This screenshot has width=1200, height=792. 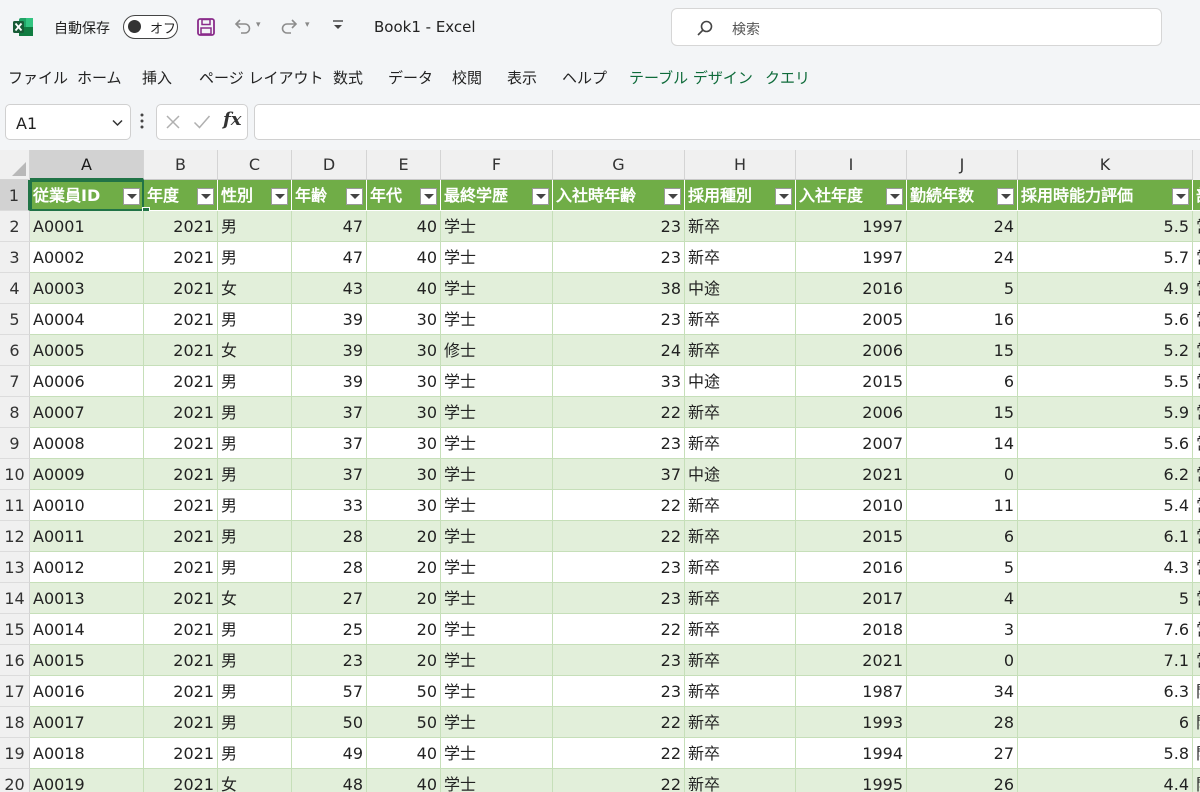 I want to click on table-header-cell: 性別, so click(x=255, y=195).